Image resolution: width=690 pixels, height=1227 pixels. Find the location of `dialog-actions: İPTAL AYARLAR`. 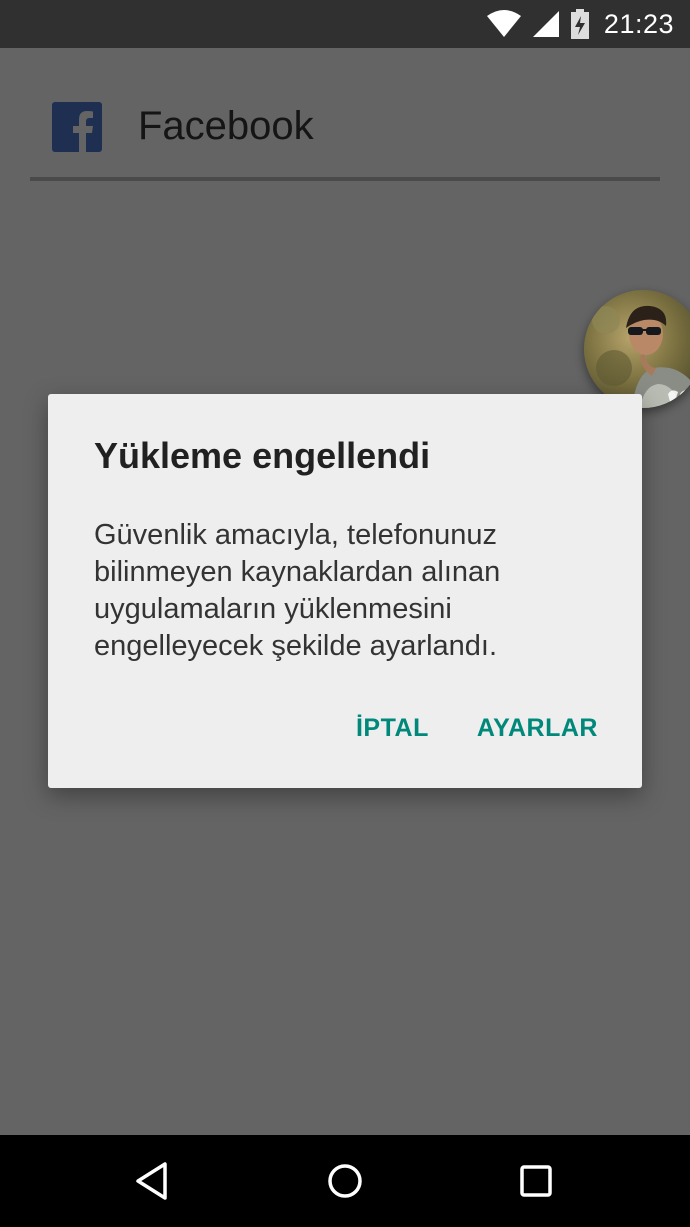

dialog-actions: İPTAL AYARLAR is located at coordinates (477, 728).